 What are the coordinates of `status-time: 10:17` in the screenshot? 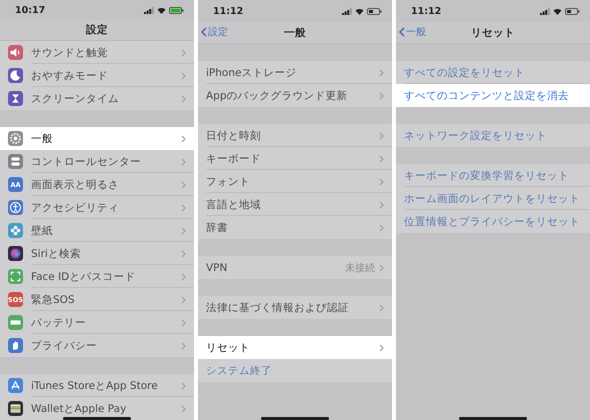 It's located at (30, 10).